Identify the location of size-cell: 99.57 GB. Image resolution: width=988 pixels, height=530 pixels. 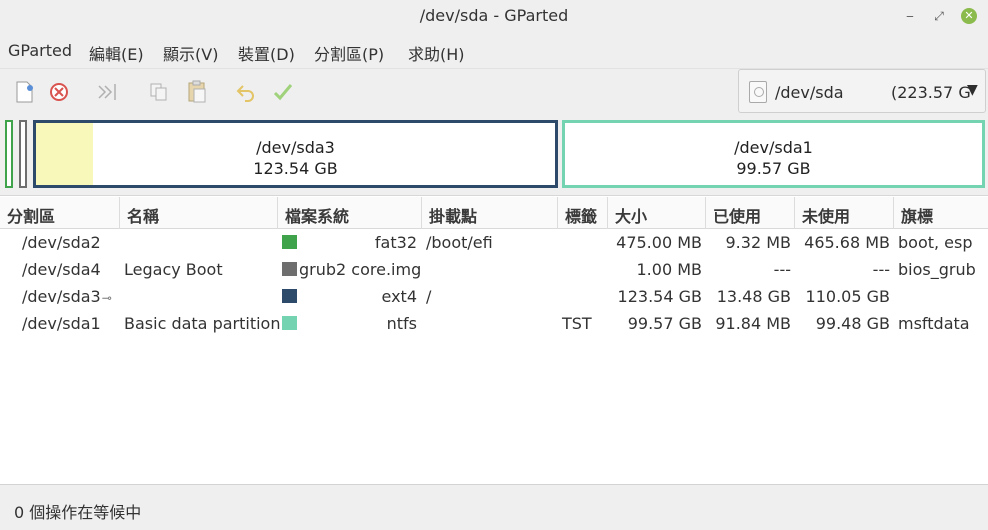
(664, 323).